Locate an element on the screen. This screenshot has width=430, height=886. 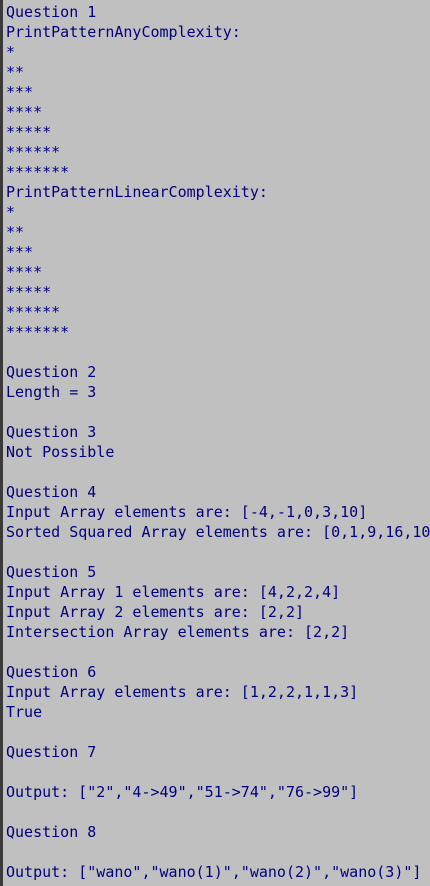
console-line: Question 6 is located at coordinates (51, 672).